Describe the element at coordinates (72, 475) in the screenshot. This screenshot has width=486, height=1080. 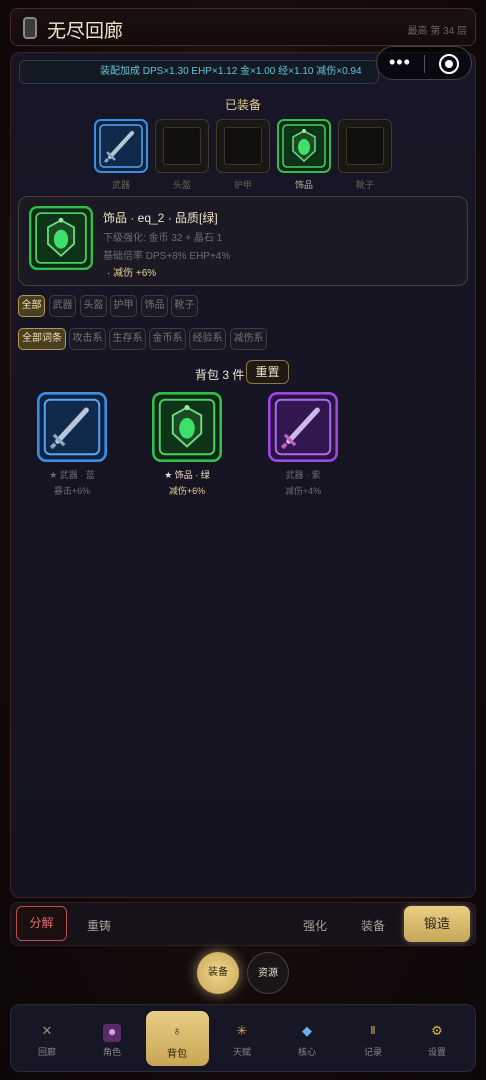
I see `bag-item-1-label: ★ 武器 · 蓝` at that location.